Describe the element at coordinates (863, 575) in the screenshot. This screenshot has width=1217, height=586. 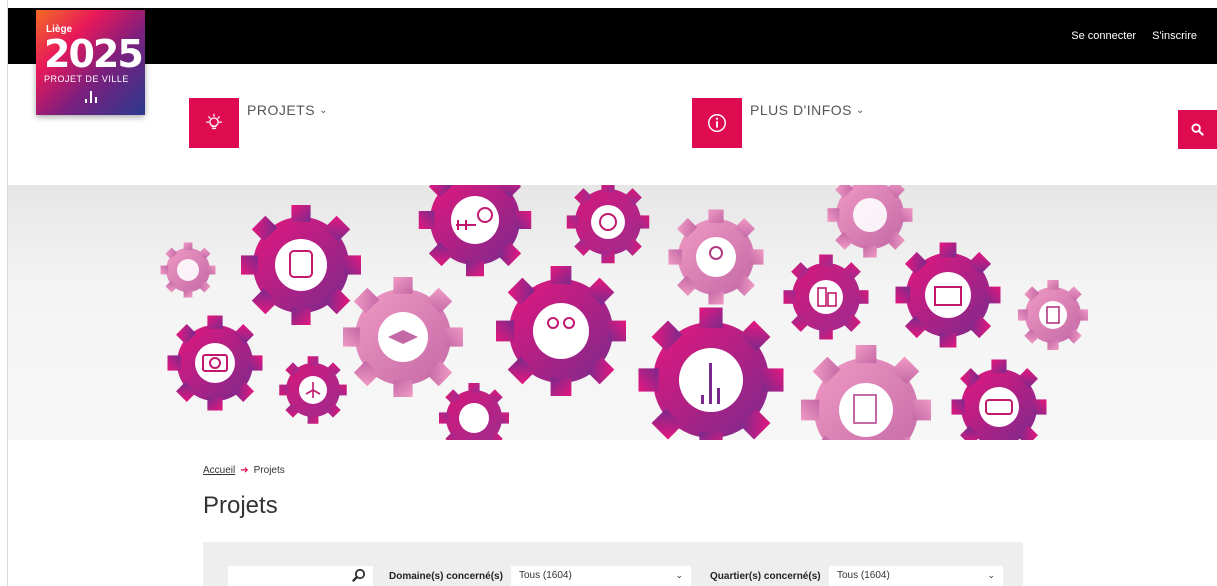
I see `quarter-filter-value: Tous (1604)` at that location.